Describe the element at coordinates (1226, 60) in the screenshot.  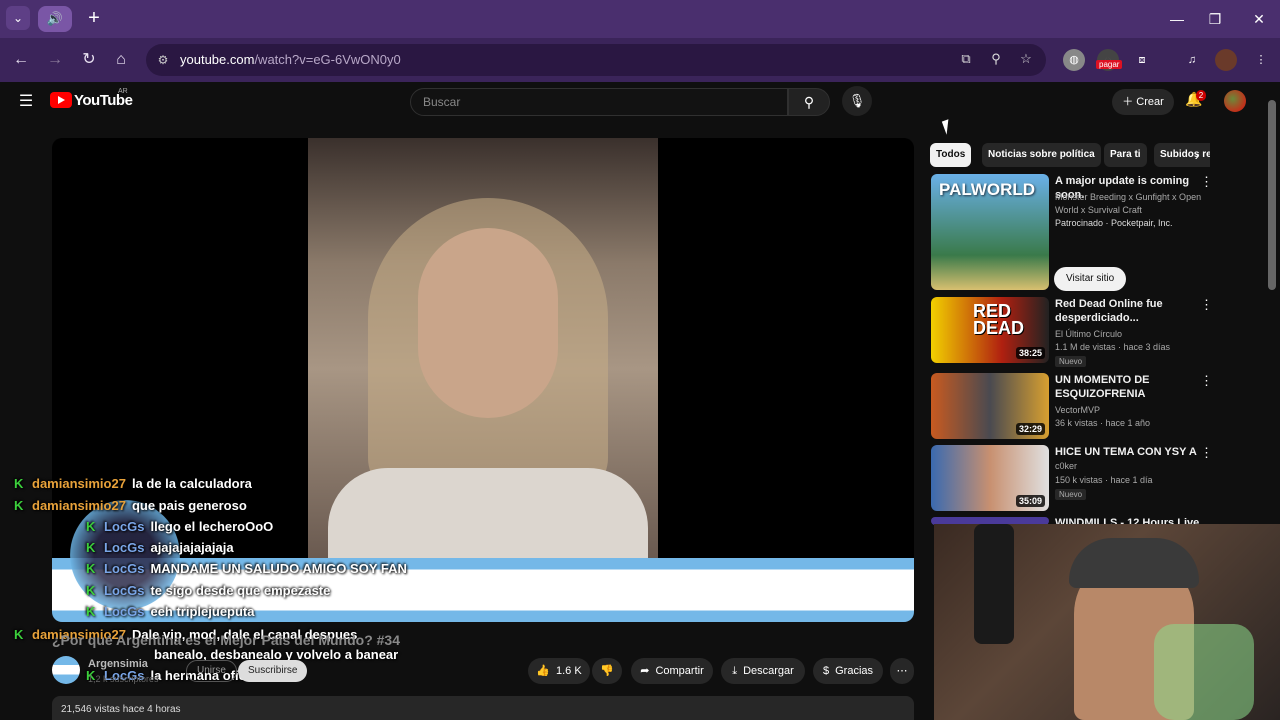
I see `profile-avatar-icon` at that location.